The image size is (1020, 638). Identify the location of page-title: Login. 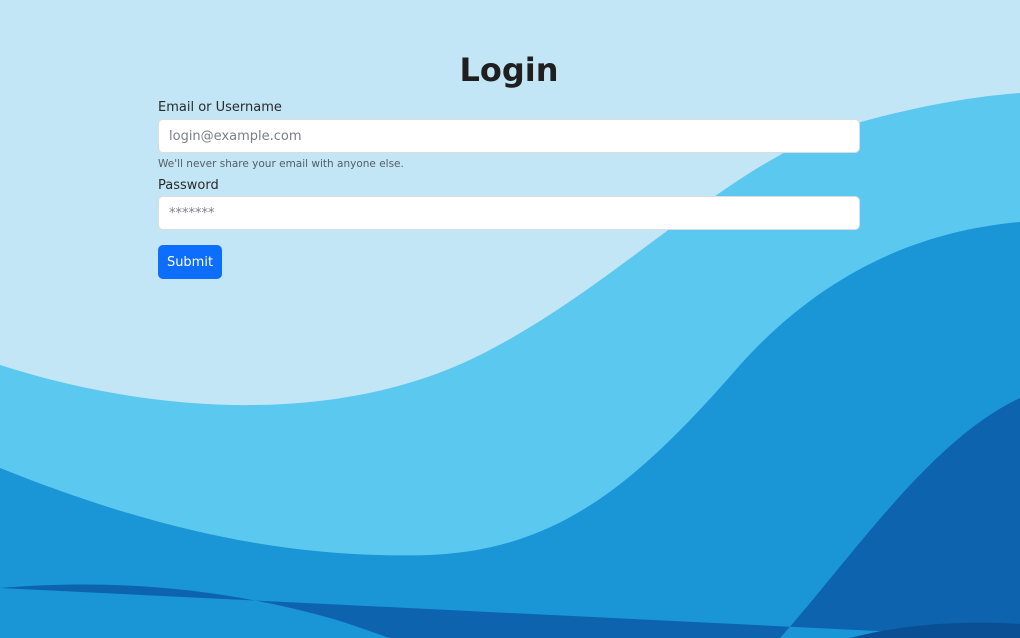
(509, 70).